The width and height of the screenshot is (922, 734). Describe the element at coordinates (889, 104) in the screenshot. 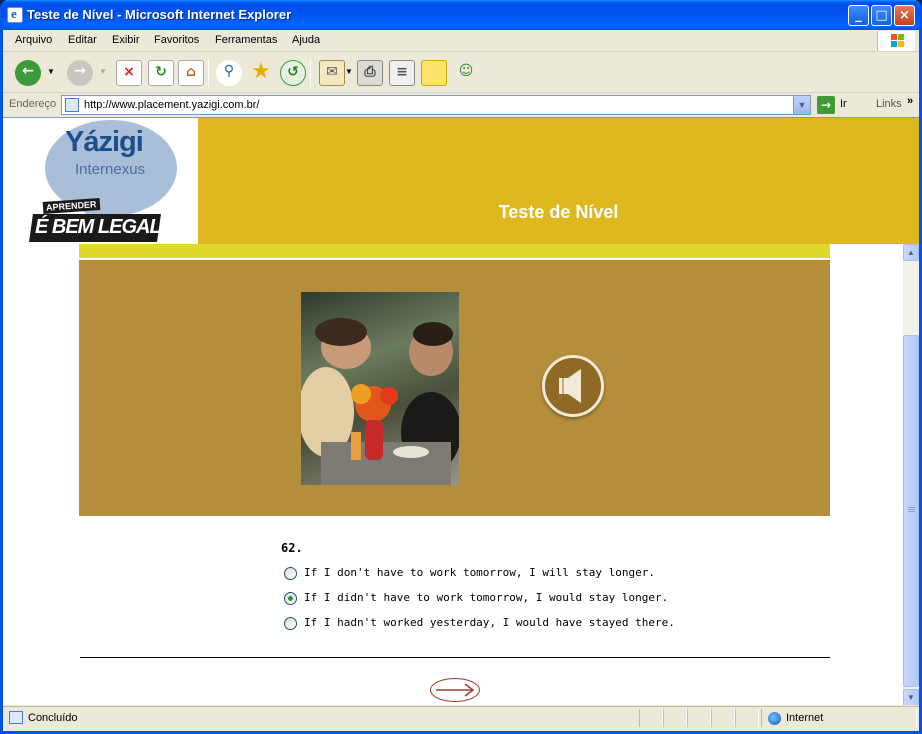

I see `links-toolbar: Links` at that location.